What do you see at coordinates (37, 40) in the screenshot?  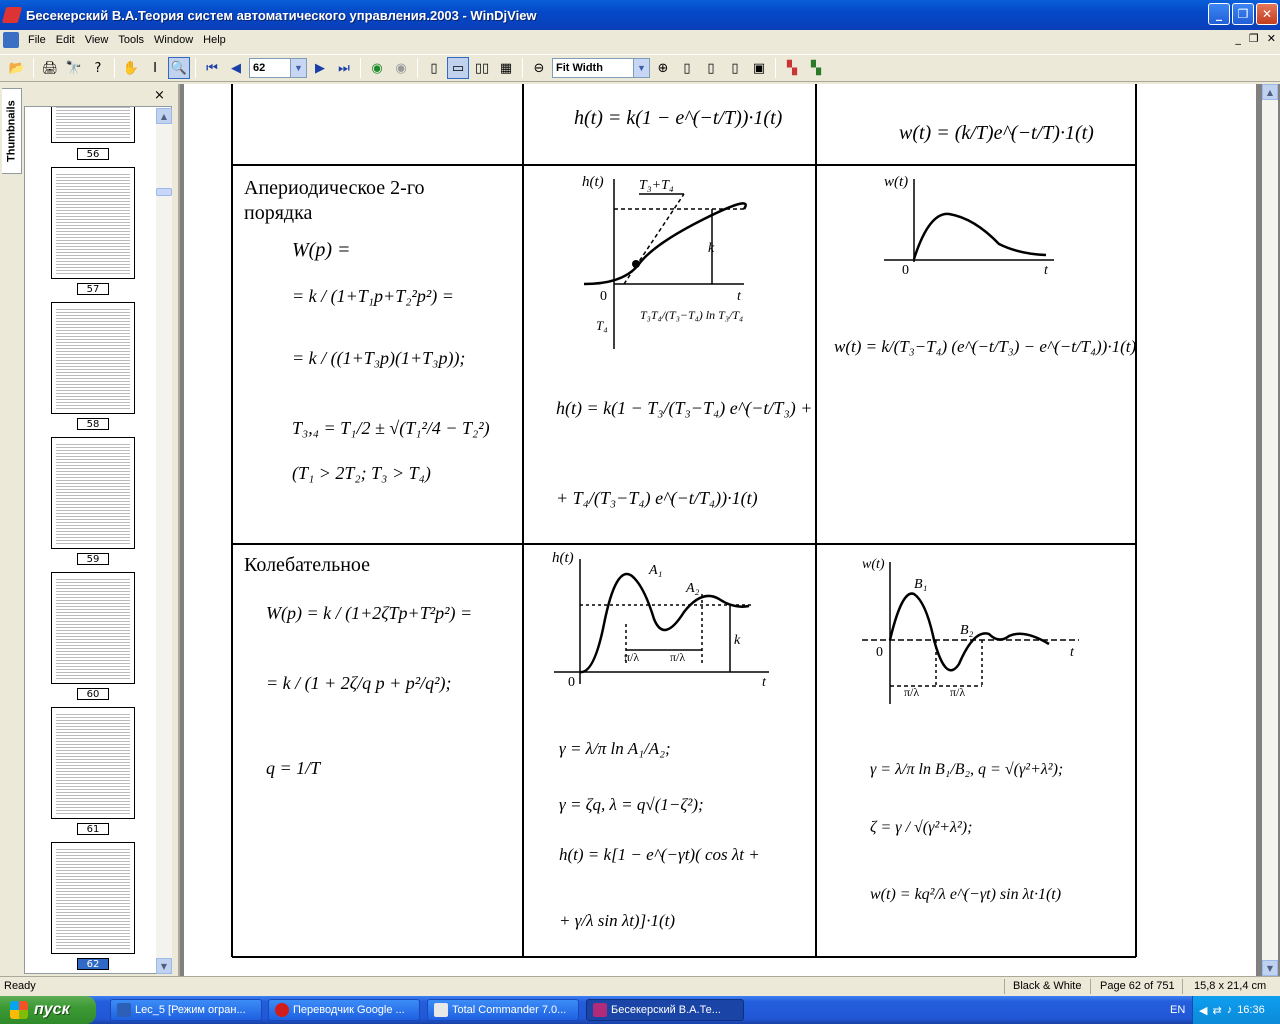 I see `menu-file: File` at bounding box center [37, 40].